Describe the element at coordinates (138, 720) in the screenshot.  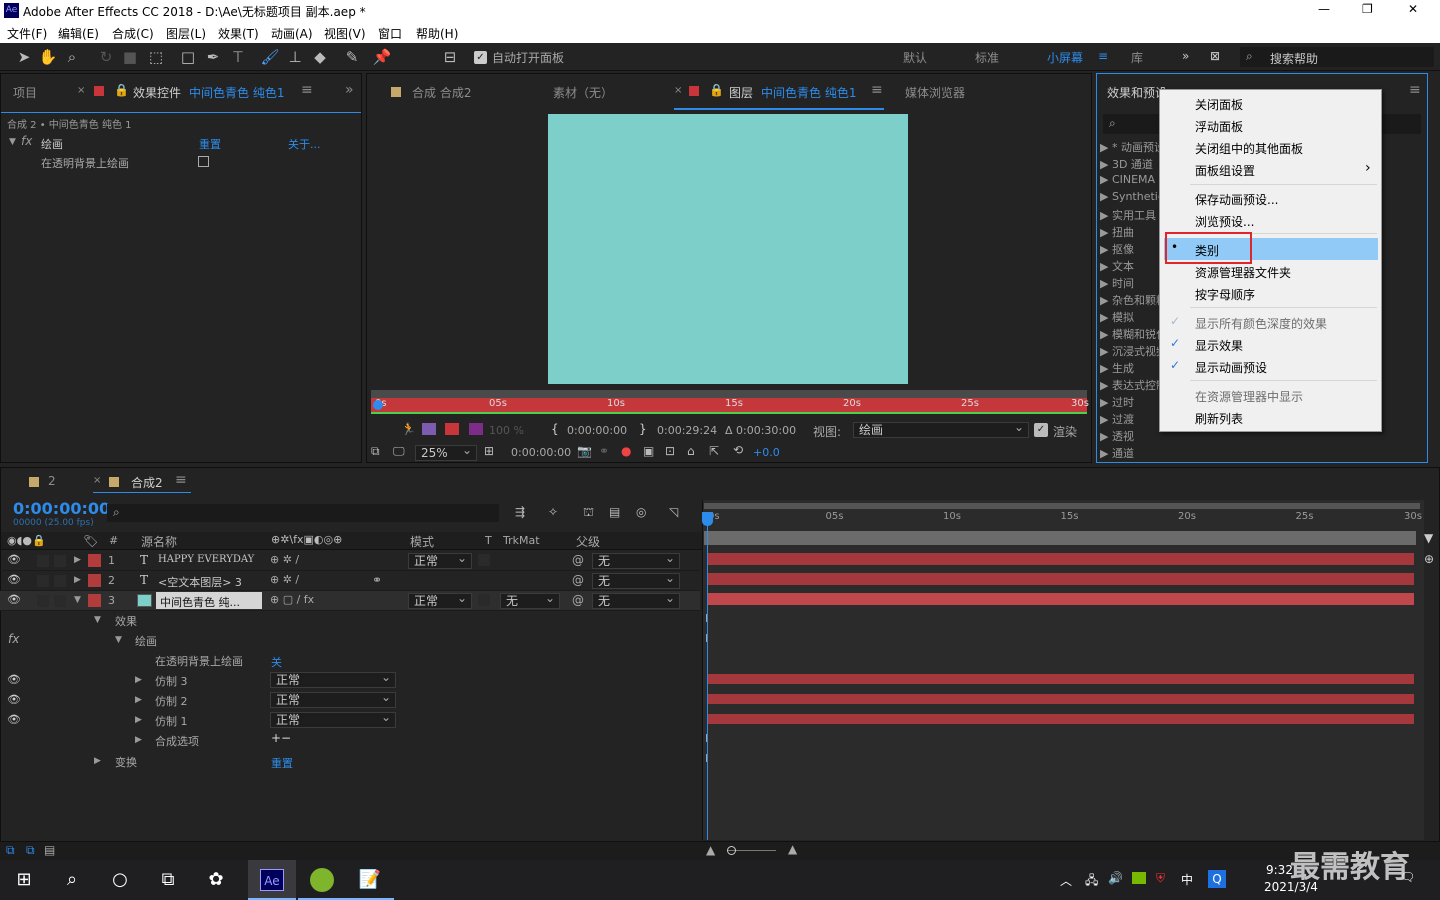
I see `clone-1-expand-arrow: ▶` at that location.